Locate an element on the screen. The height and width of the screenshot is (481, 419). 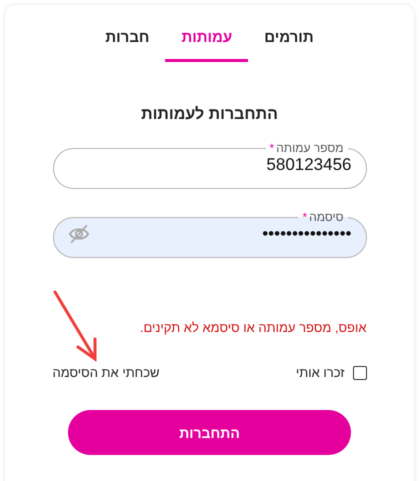
checkbox-label: זכרו אותי is located at coordinates (320, 372).